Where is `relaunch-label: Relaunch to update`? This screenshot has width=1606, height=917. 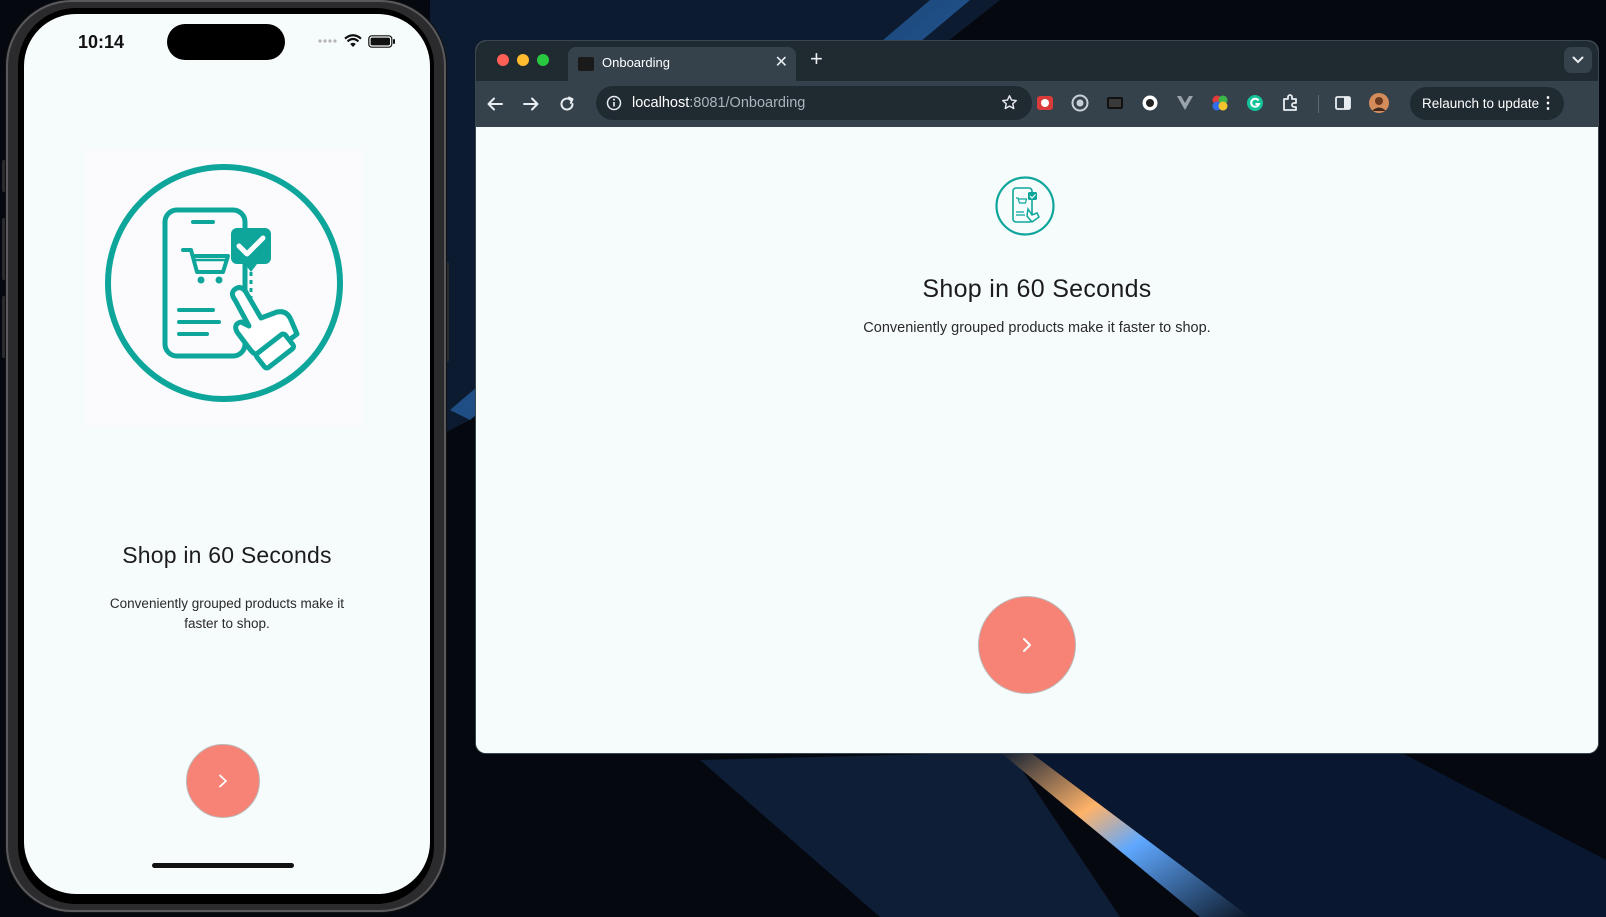 relaunch-label: Relaunch to update is located at coordinates (1481, 103).